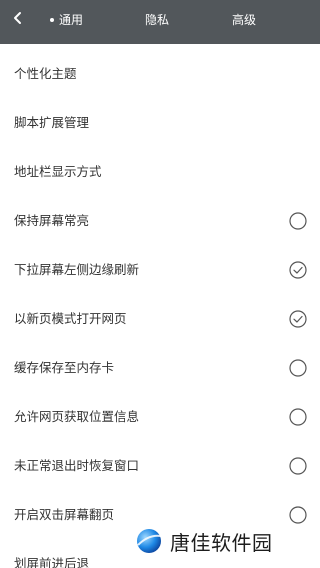  I want to click on tab-advanced-label: 高级, so click(244, 20).